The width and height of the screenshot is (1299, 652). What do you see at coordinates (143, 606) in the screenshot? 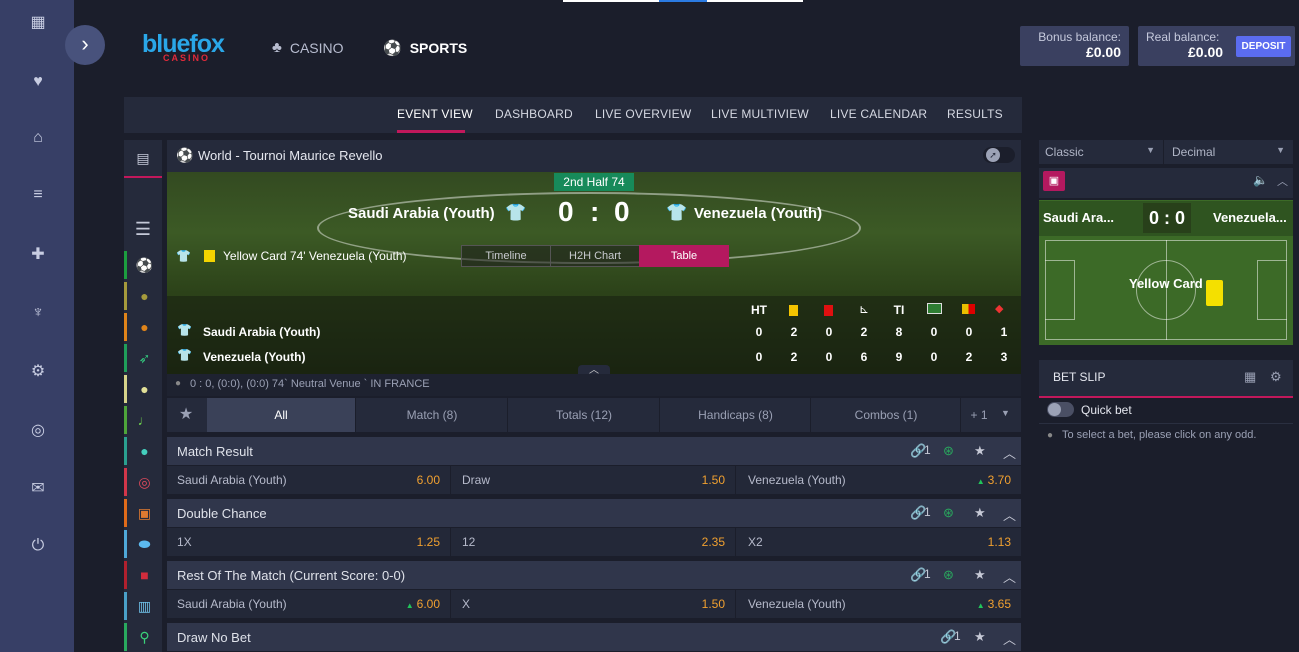
I see `calculator-sport-icon: ▥` at bounding box center [143, 606].